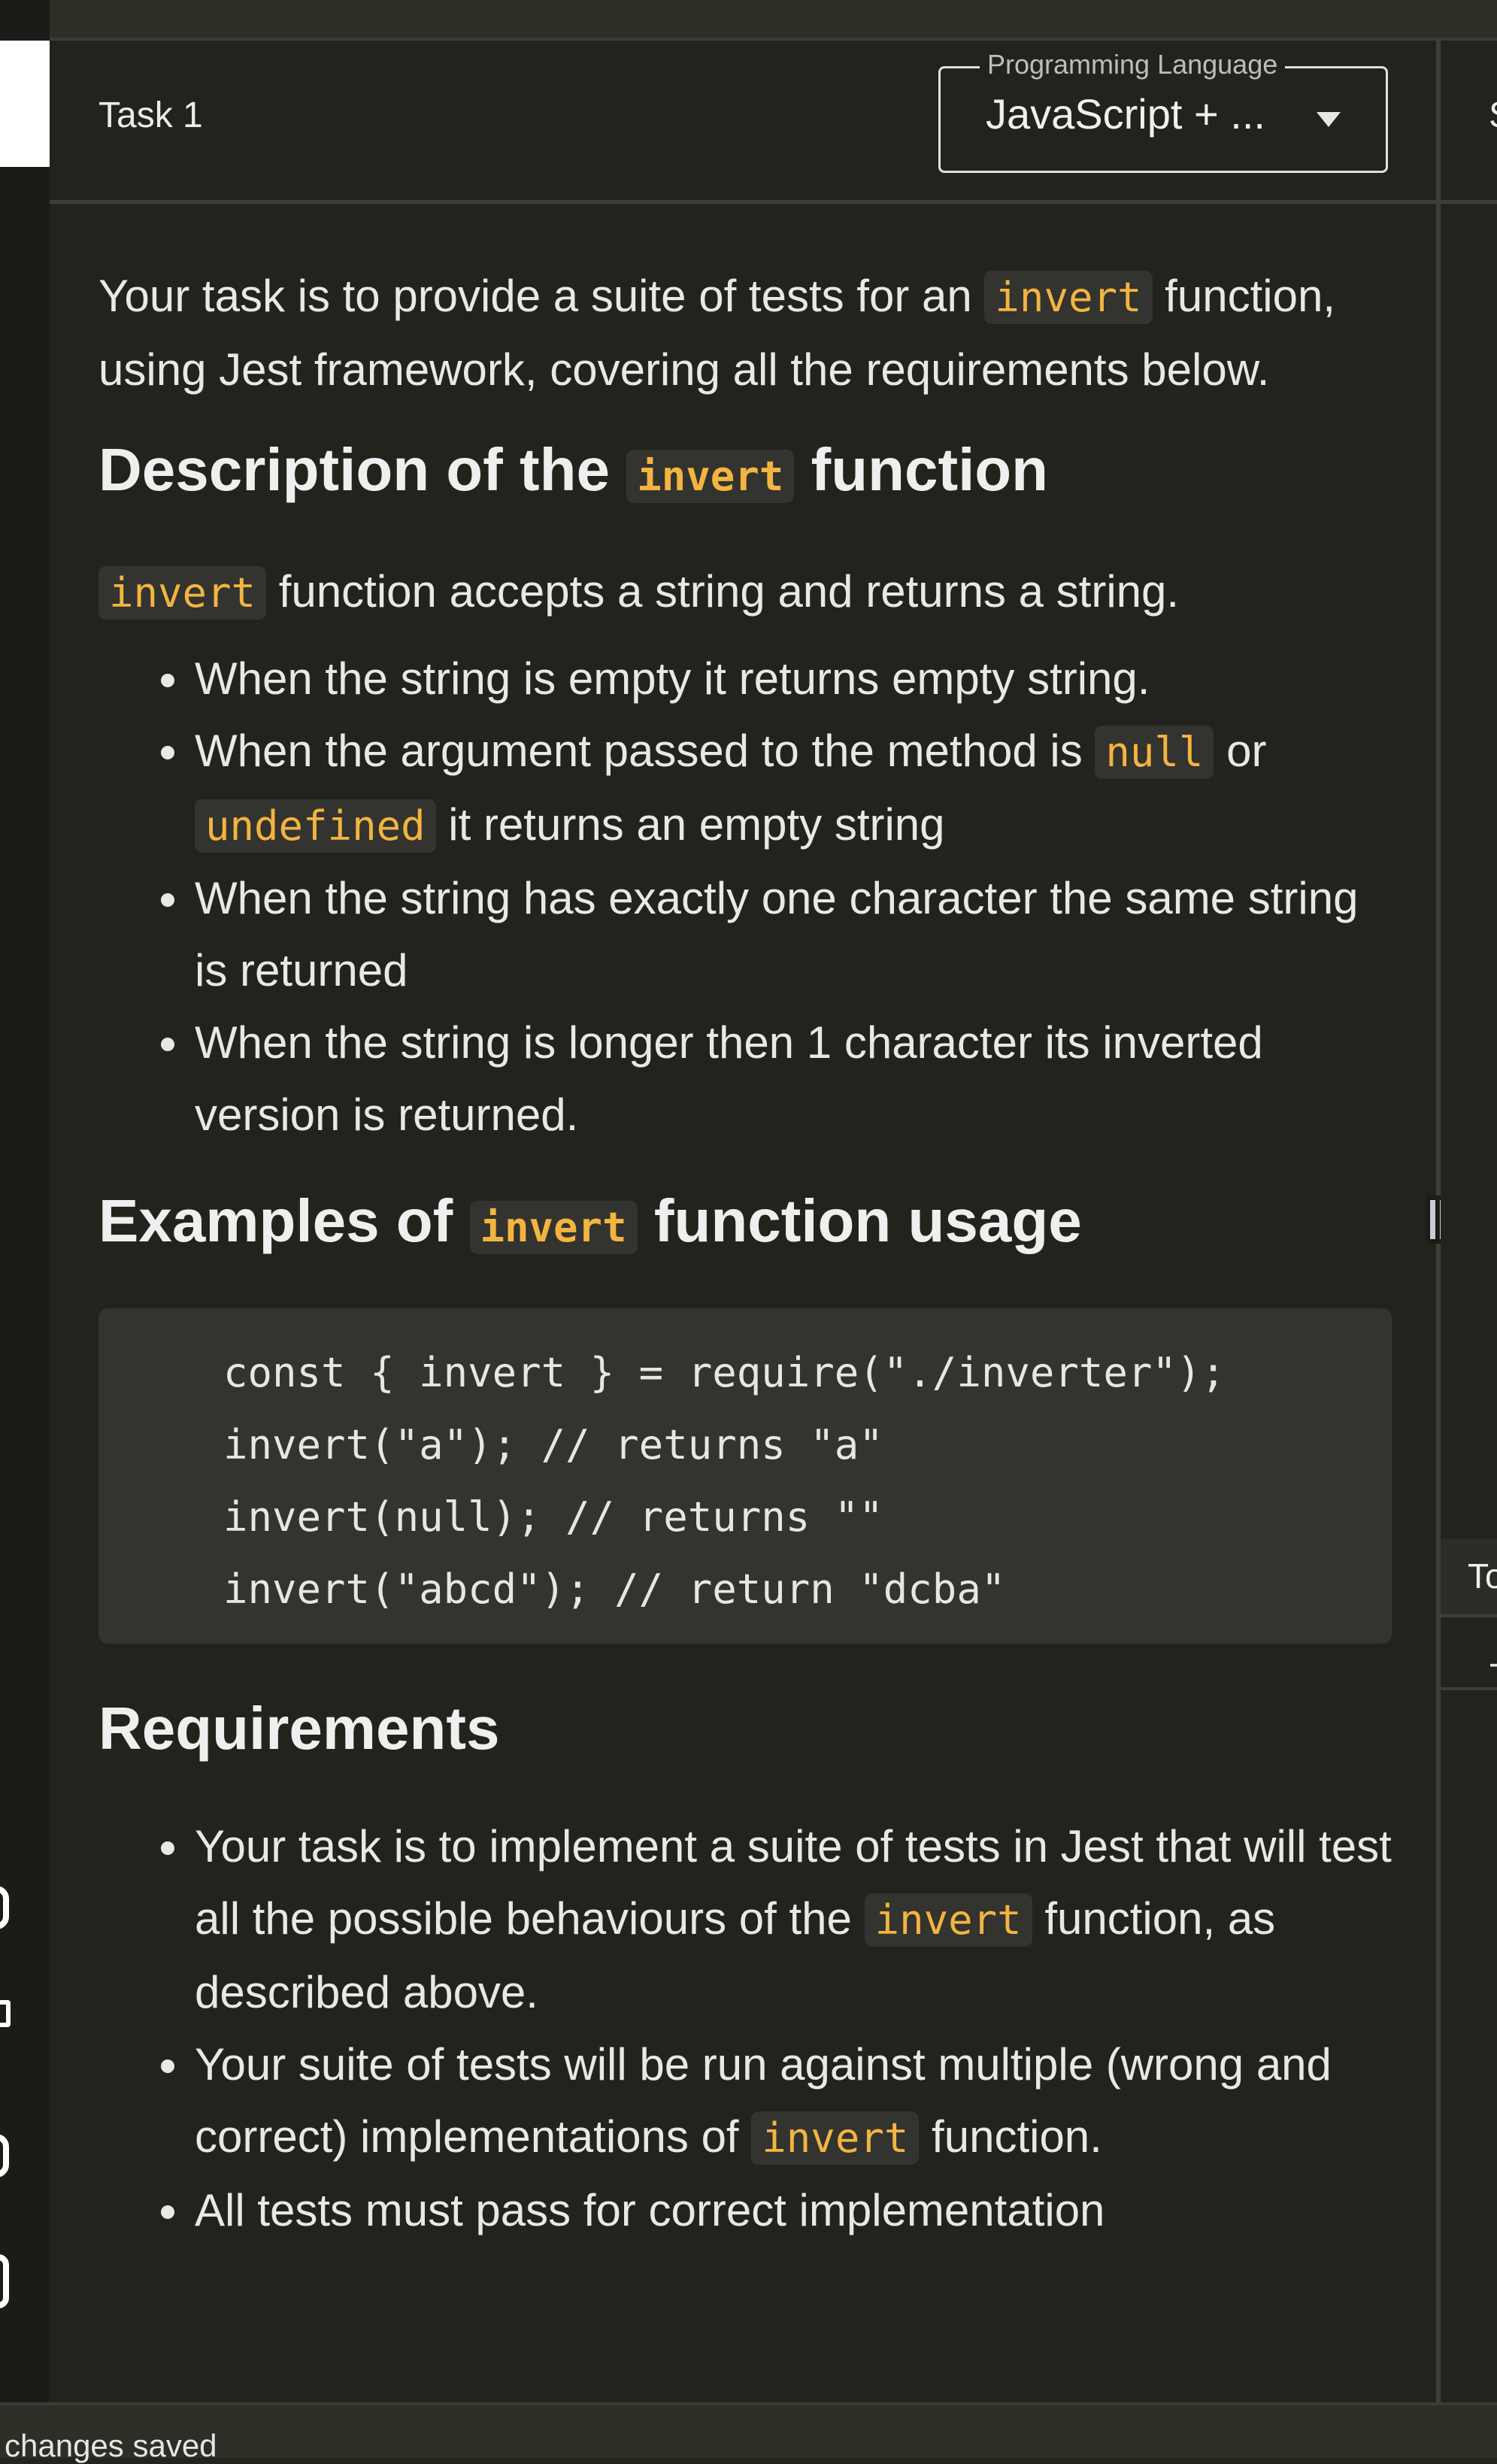  I want to click on right-panel-tab-label: To, so click(1482, 1576).